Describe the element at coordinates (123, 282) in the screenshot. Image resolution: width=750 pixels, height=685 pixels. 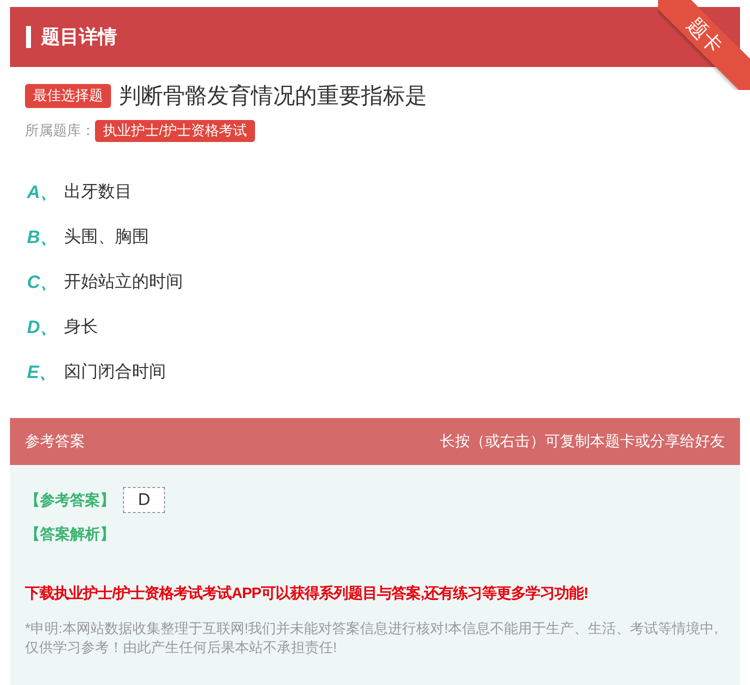
I see `option-text: 开始站立的时间` at that location.